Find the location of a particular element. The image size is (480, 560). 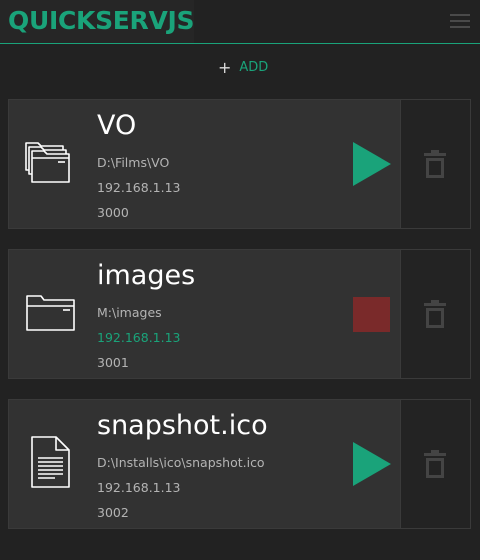

folder-icon is located at coordinates (50, 313).